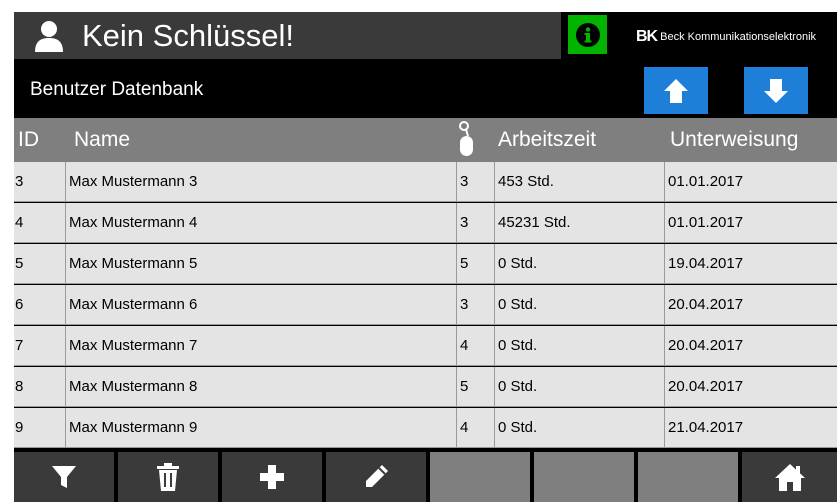 This screenshot has height=502, width=837. I want to click on column-header-key, so click(466, 139).